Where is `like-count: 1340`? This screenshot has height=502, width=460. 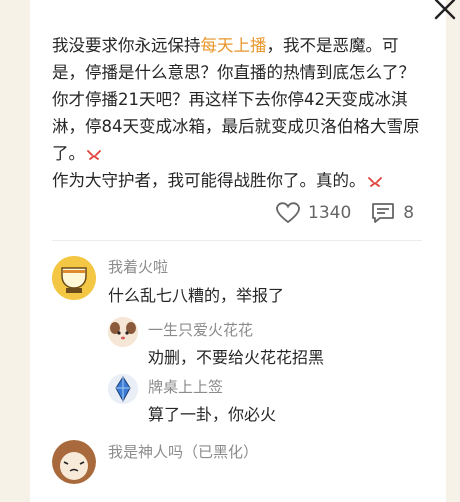 like-count: 1340 is located at coordinates (330, 213).